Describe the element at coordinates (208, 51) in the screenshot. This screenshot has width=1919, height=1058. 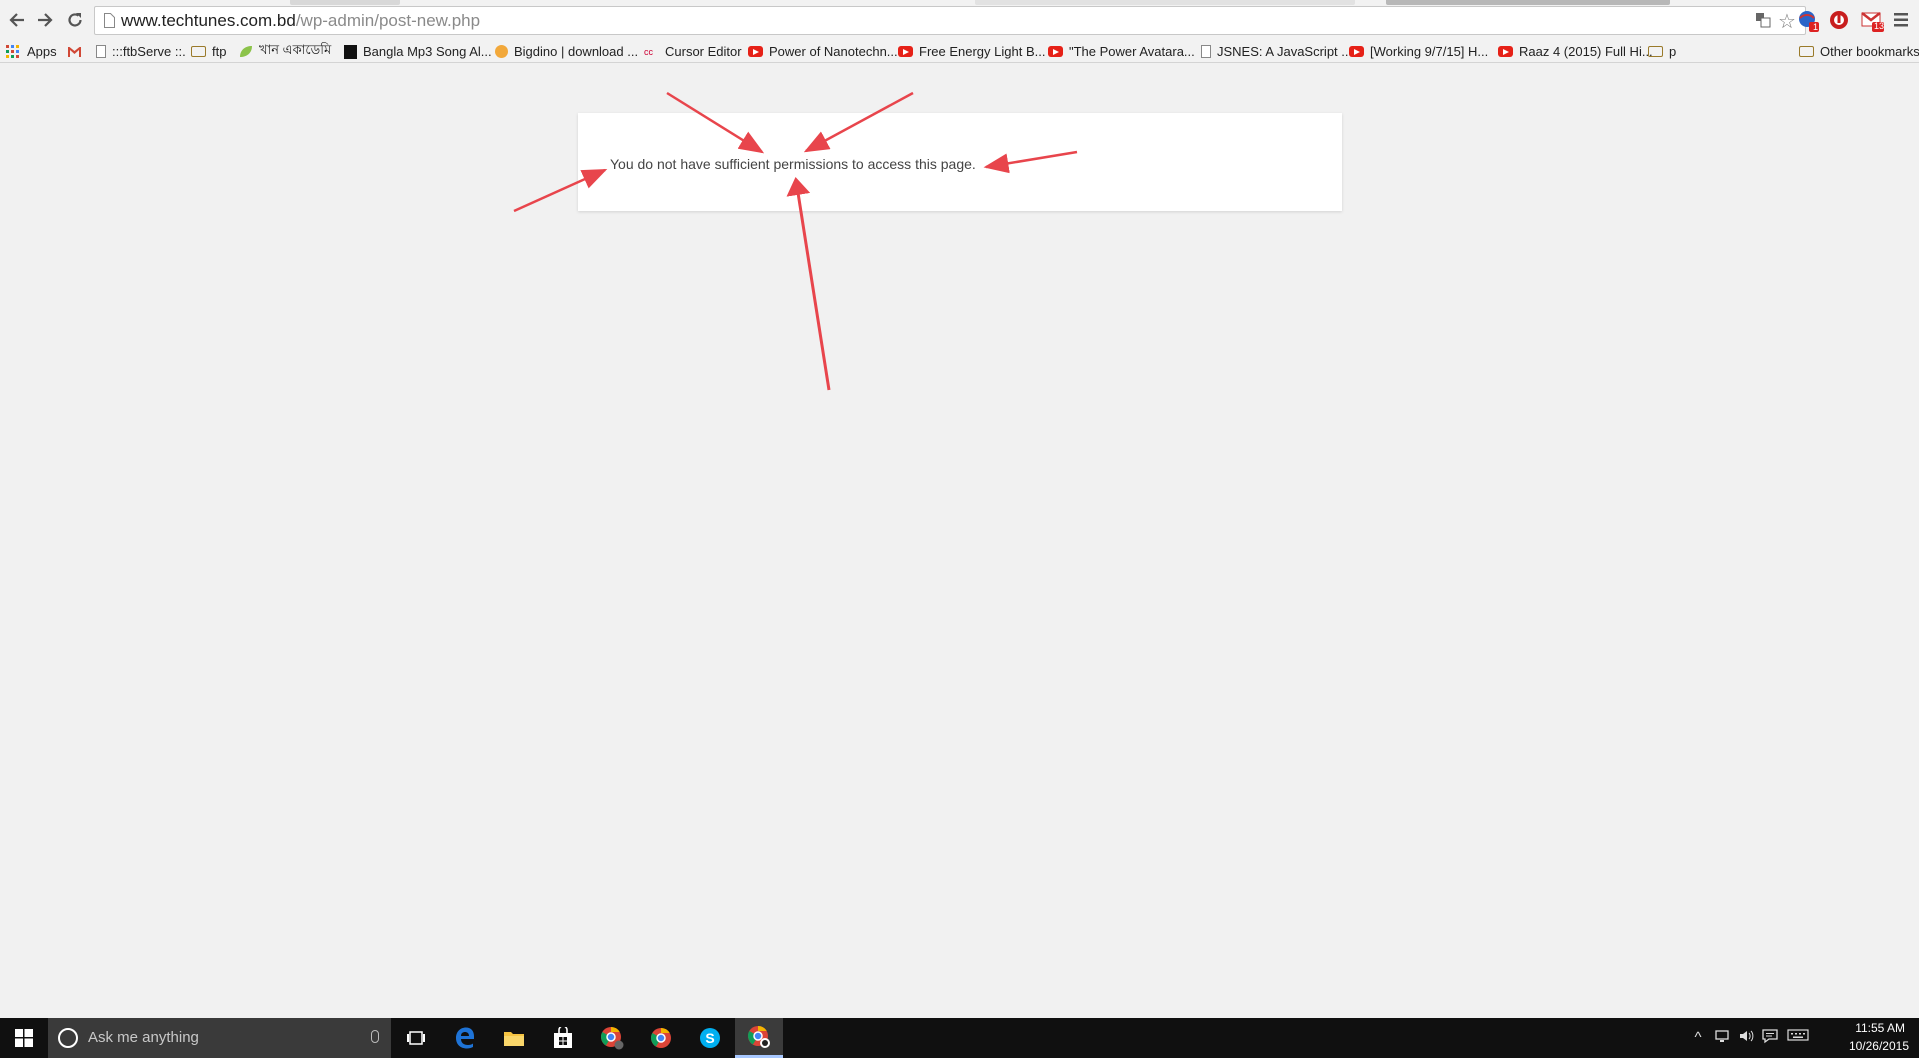
I see `bookmark-ftp: ftp` at that location.